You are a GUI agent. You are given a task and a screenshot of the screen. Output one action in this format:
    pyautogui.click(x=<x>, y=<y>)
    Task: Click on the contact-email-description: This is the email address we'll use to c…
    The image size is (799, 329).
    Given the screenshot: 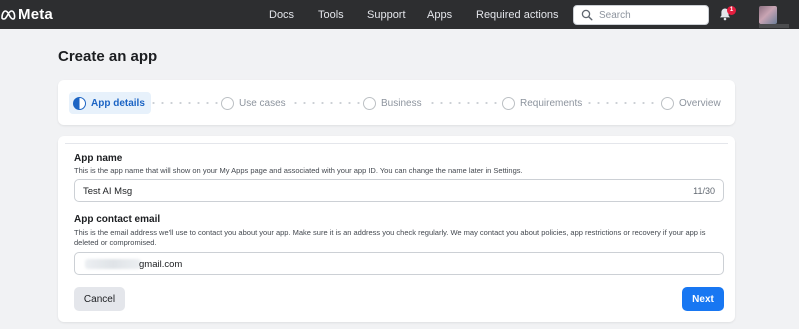 What is the action you would take?
    pyautogui.click(x=390, y=237)
    